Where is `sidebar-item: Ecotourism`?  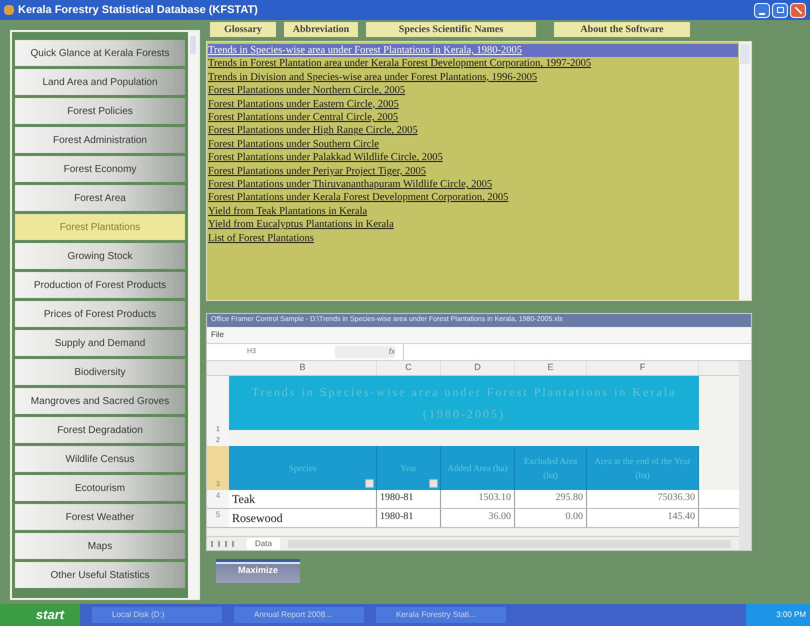 sidebar-item: Ecotourism is located at coordinates (100, 488).